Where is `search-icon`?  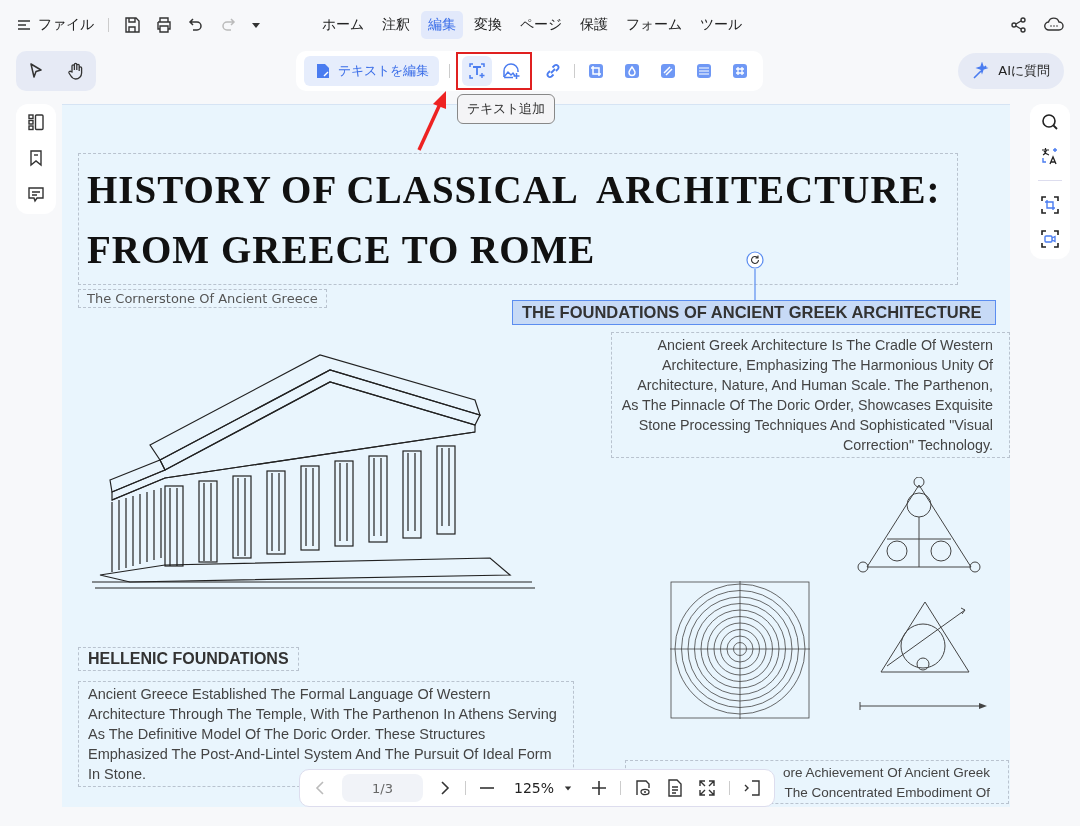
search-icon is located at coordinates (1050, 122).